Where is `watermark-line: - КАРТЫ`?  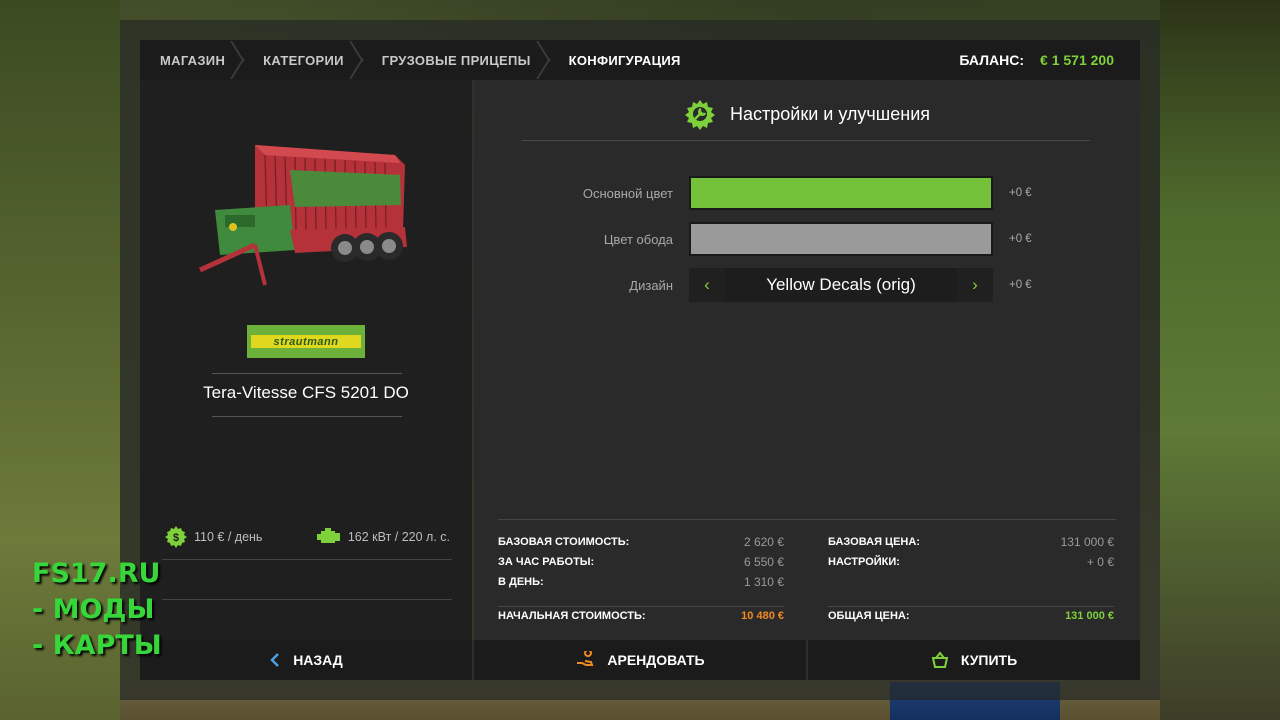
watermark-line: - КАРТЫ is located at coordinates (97, 645).